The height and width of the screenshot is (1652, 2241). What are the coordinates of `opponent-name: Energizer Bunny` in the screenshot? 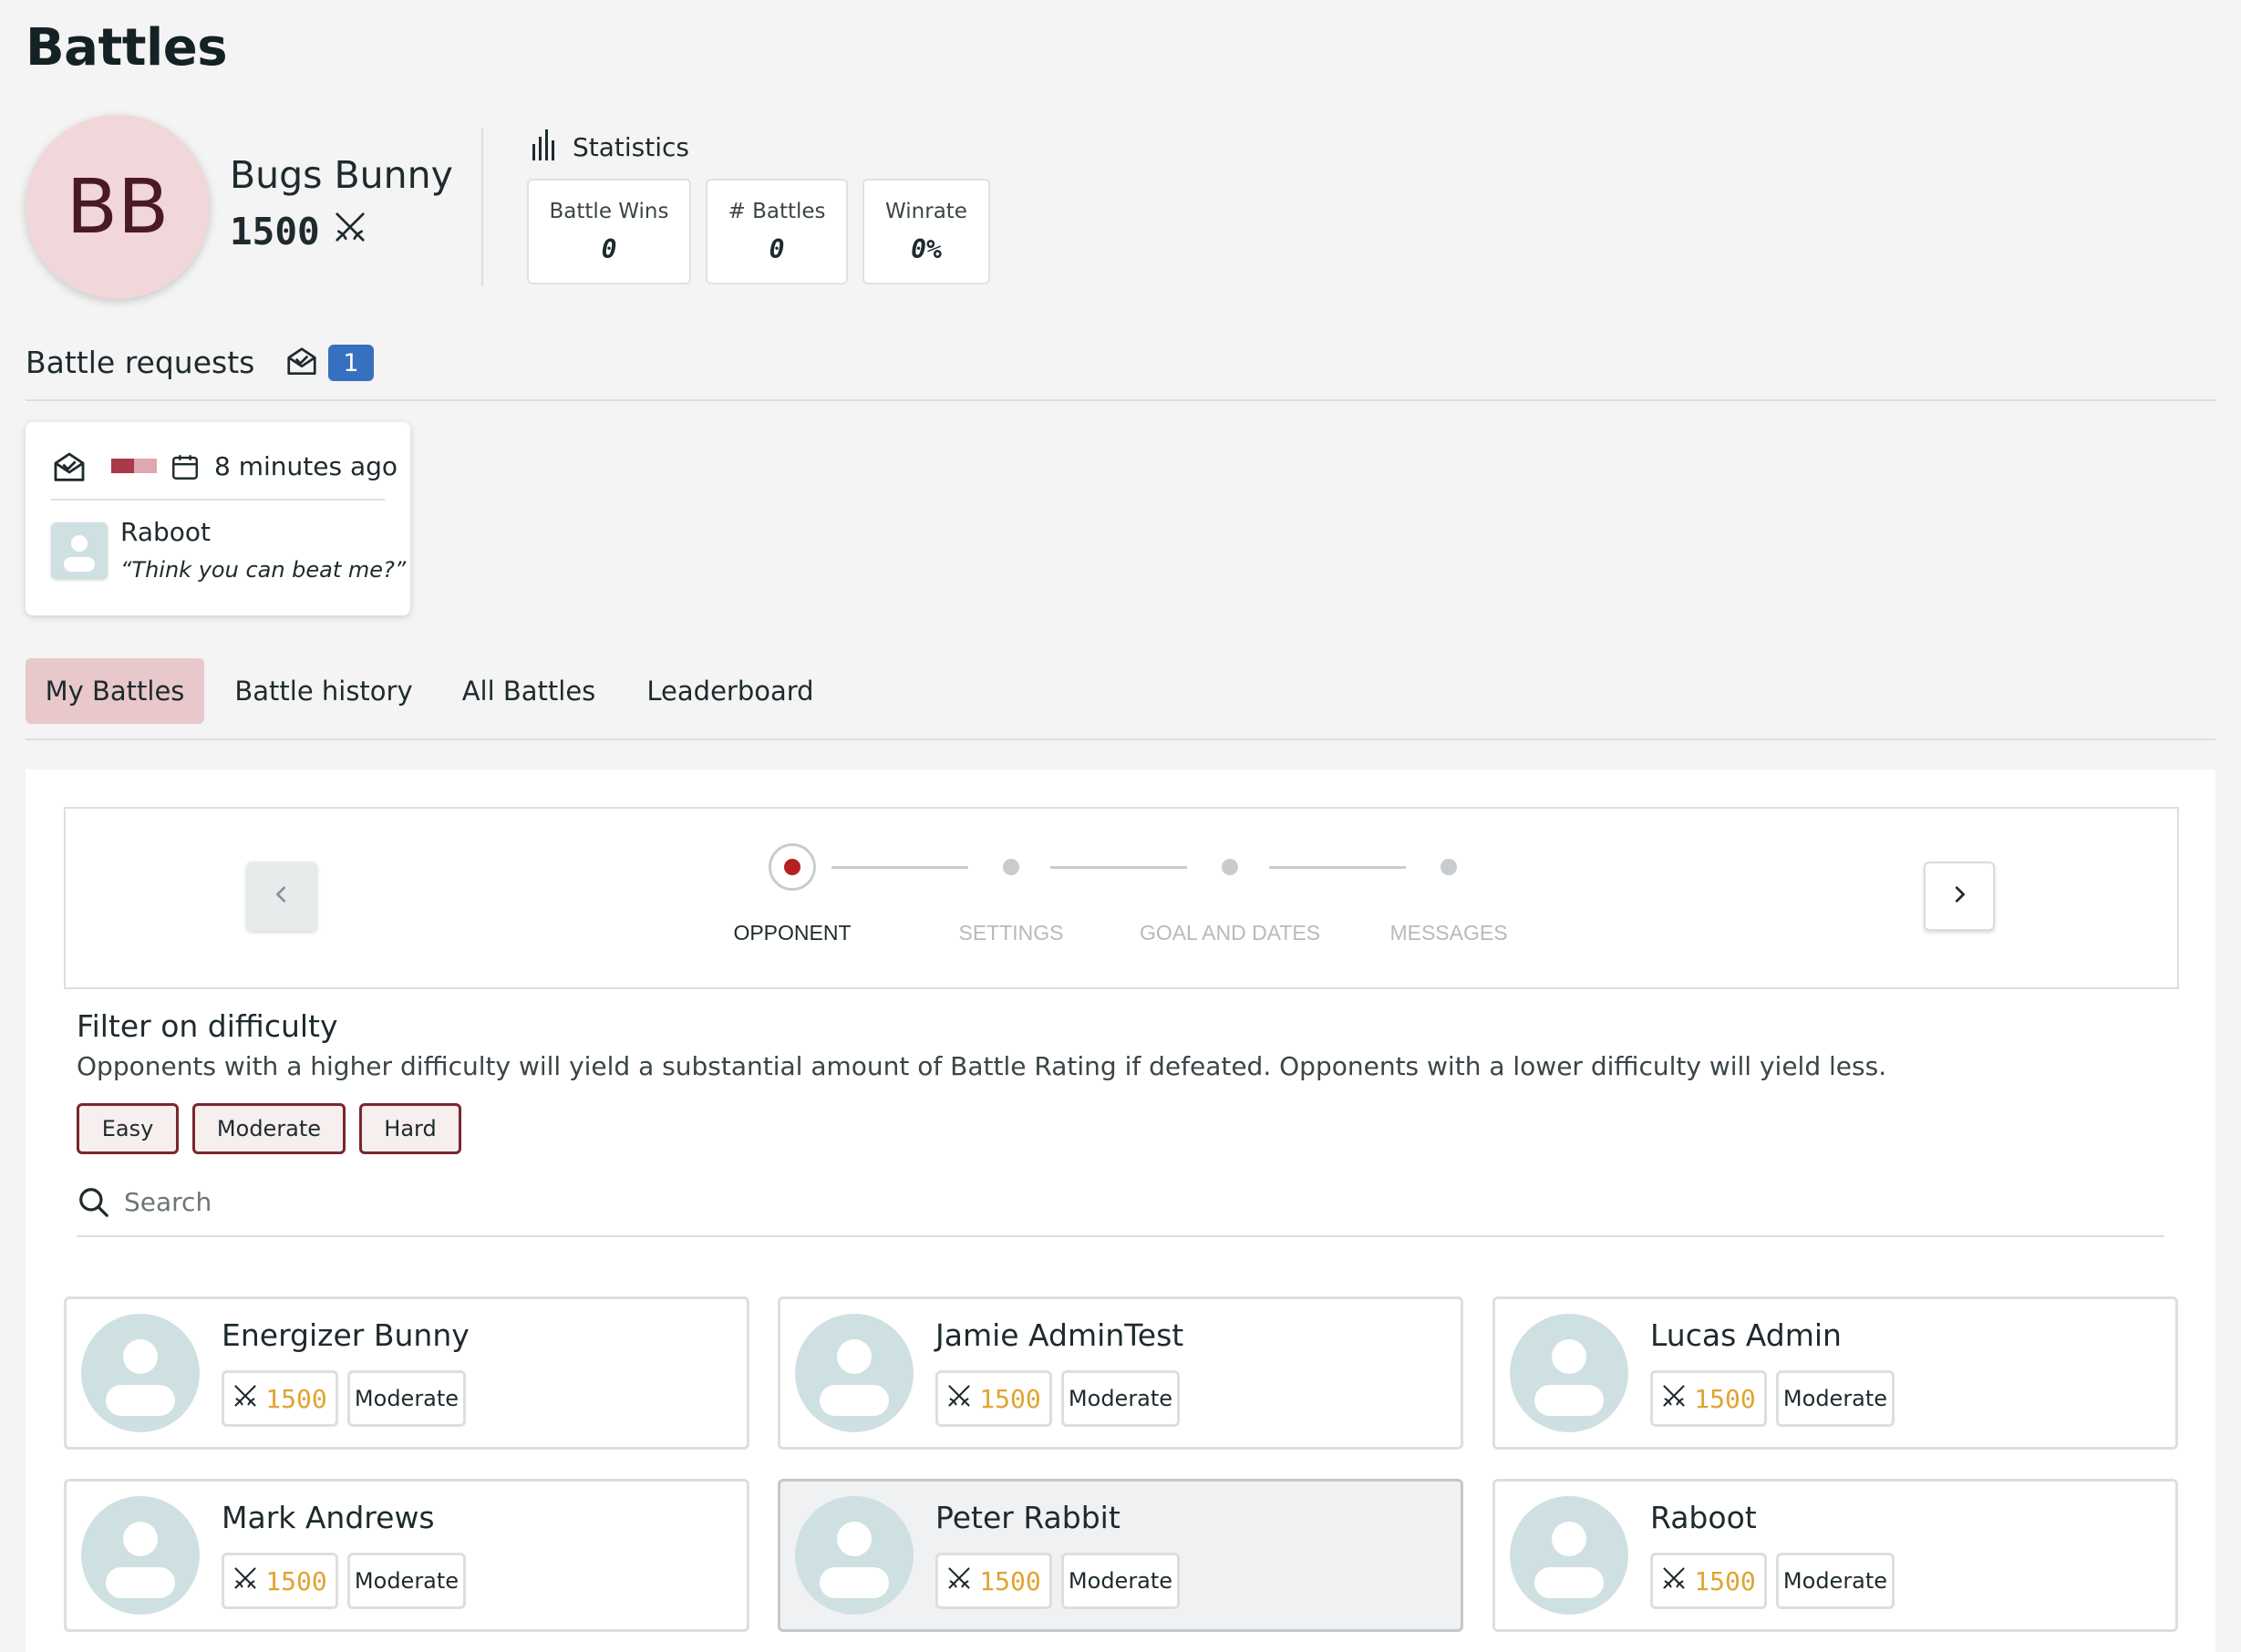 It's located at (346, 1335).